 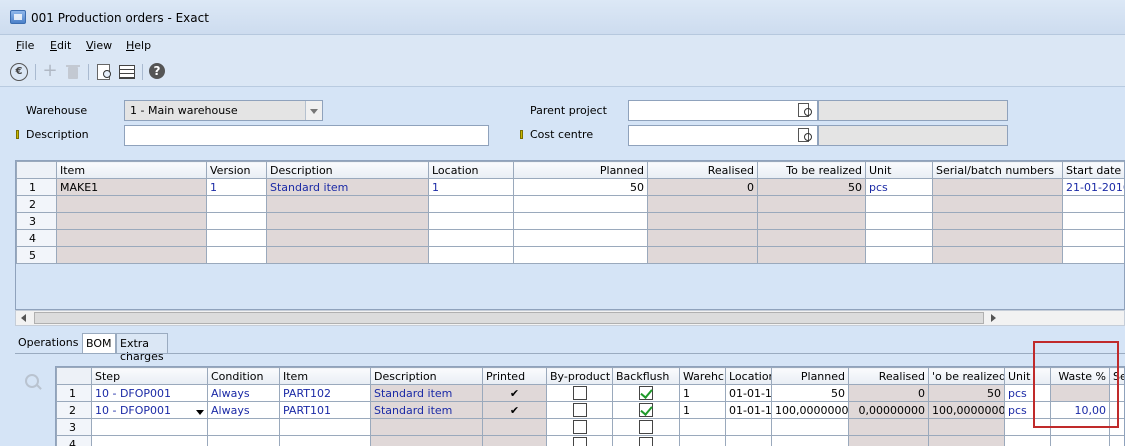 What do you see at coordinates (1080, 440) in the screenshot?
I see `cell-waste` at bounding box center [1080, 440].